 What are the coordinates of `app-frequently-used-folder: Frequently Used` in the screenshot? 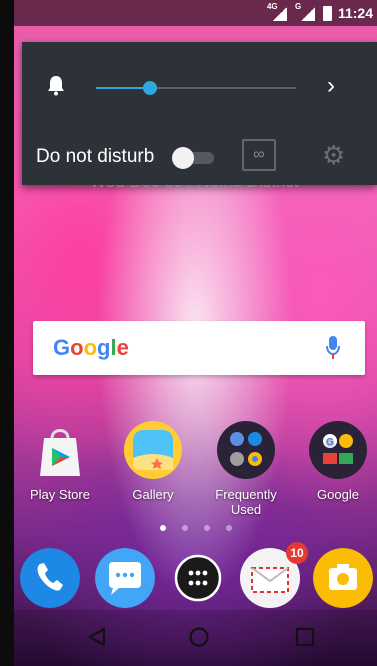 It's located at (246, 468).